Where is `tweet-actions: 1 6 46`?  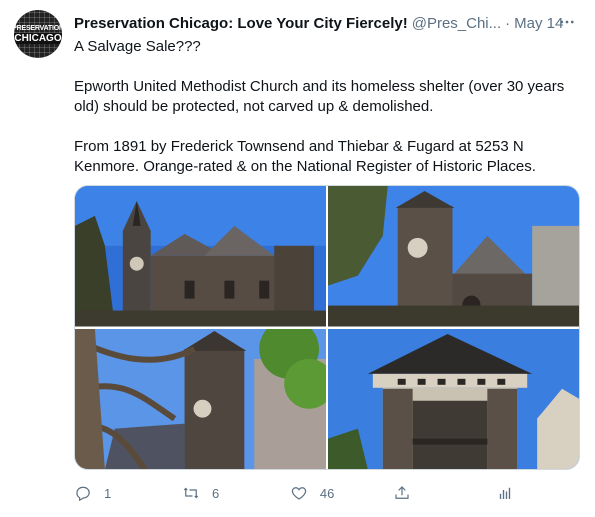
tweet-actions: 1 6 46 is located at coordinates (294, 493).